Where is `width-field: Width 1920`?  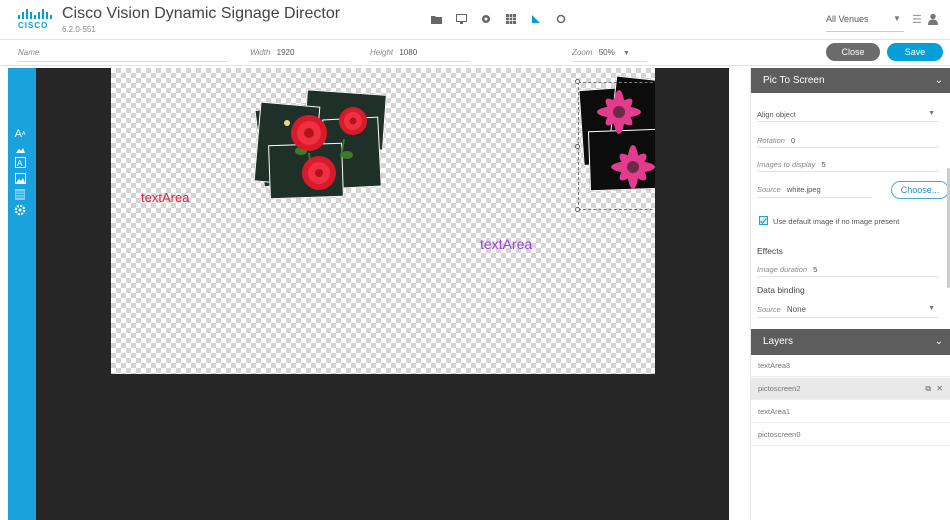
width-field: Width 1920 is located at coordinates (272, 52).